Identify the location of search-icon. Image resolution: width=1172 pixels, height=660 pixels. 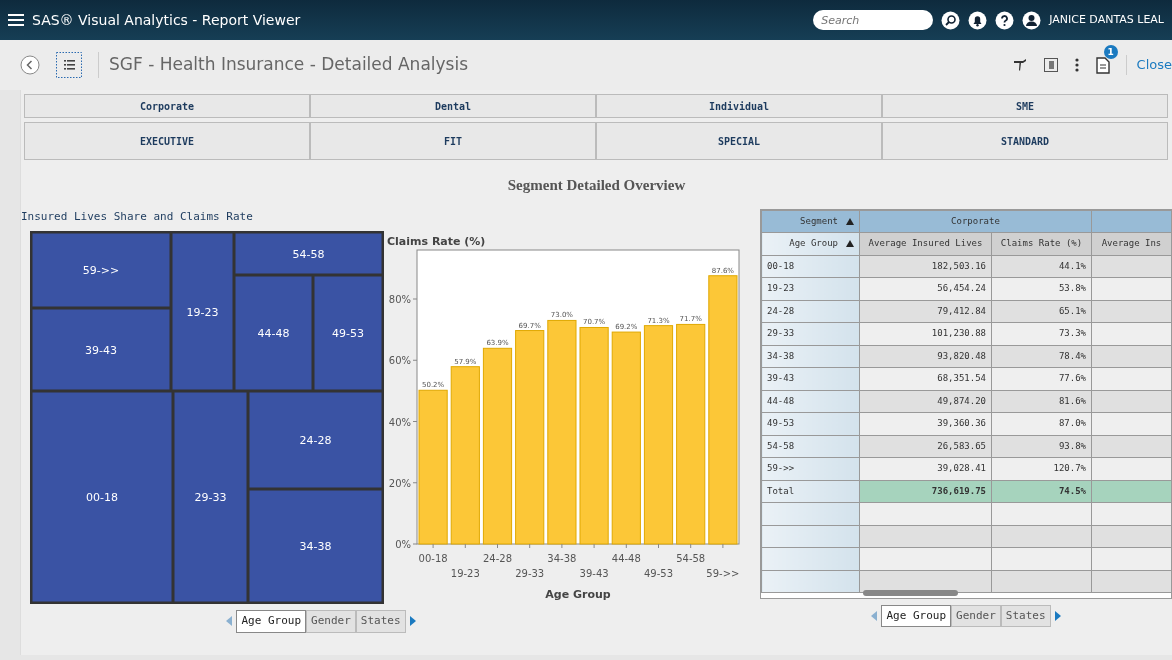
(951, 20).